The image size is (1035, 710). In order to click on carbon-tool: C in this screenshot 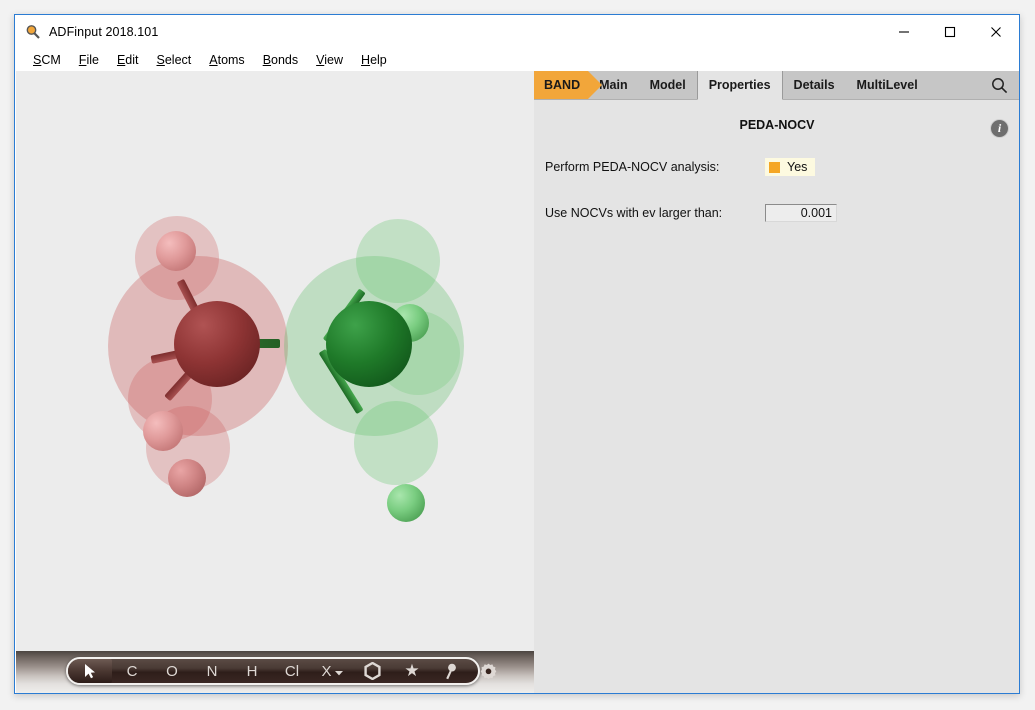, I will do `click(132, 671)`.